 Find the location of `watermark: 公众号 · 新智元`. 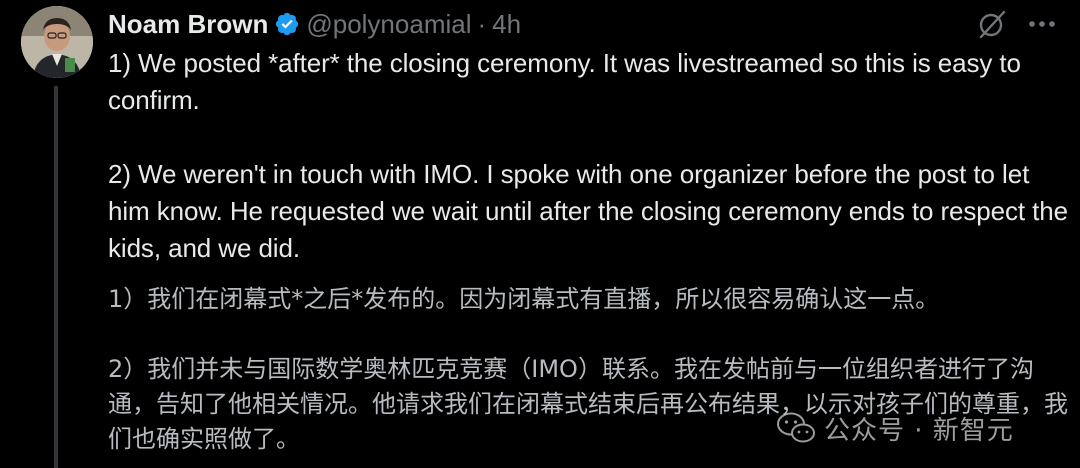

watermark: 公众号 · 新智元 is located at coordinates (895, 428).